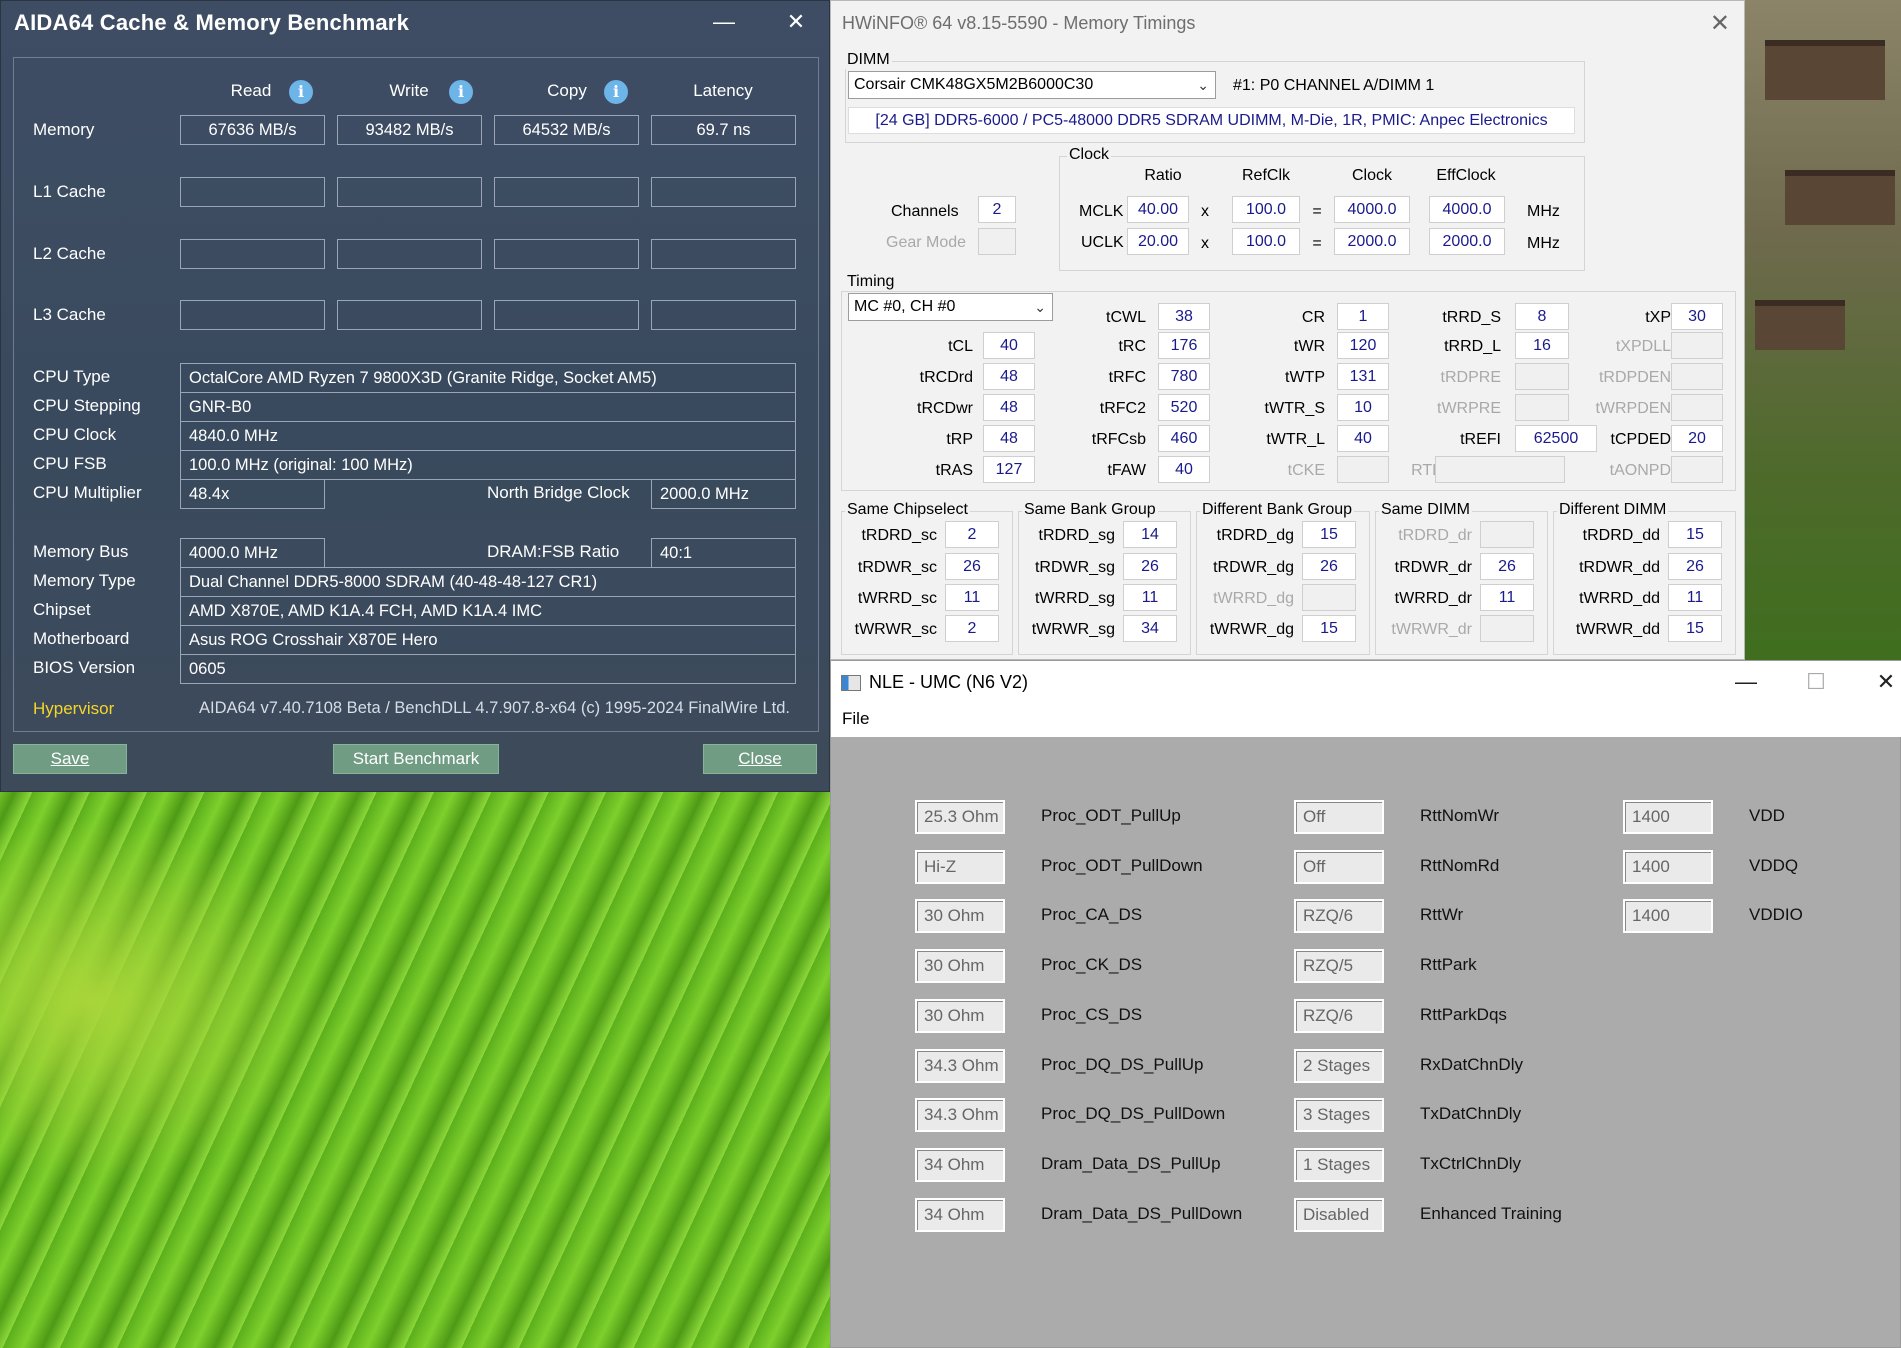 This screenshot has width=1901, height=1348. Describe the element at coordinates (1556, 438) in the screenshot. I see `tREFI-value: 62500` at that location.